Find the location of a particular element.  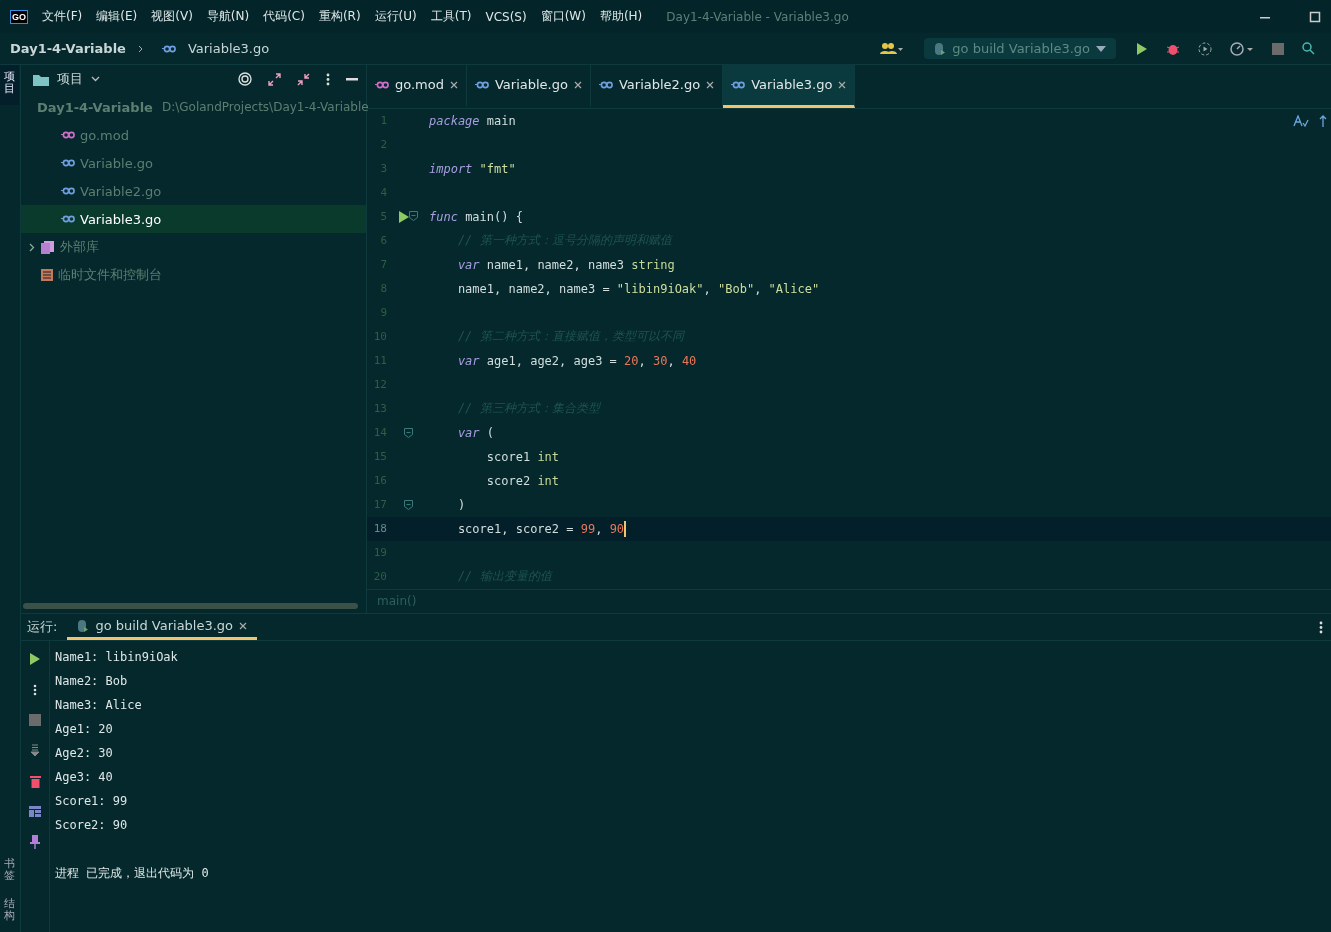

arrow-up-icon is located at coordinates (1323, 120).